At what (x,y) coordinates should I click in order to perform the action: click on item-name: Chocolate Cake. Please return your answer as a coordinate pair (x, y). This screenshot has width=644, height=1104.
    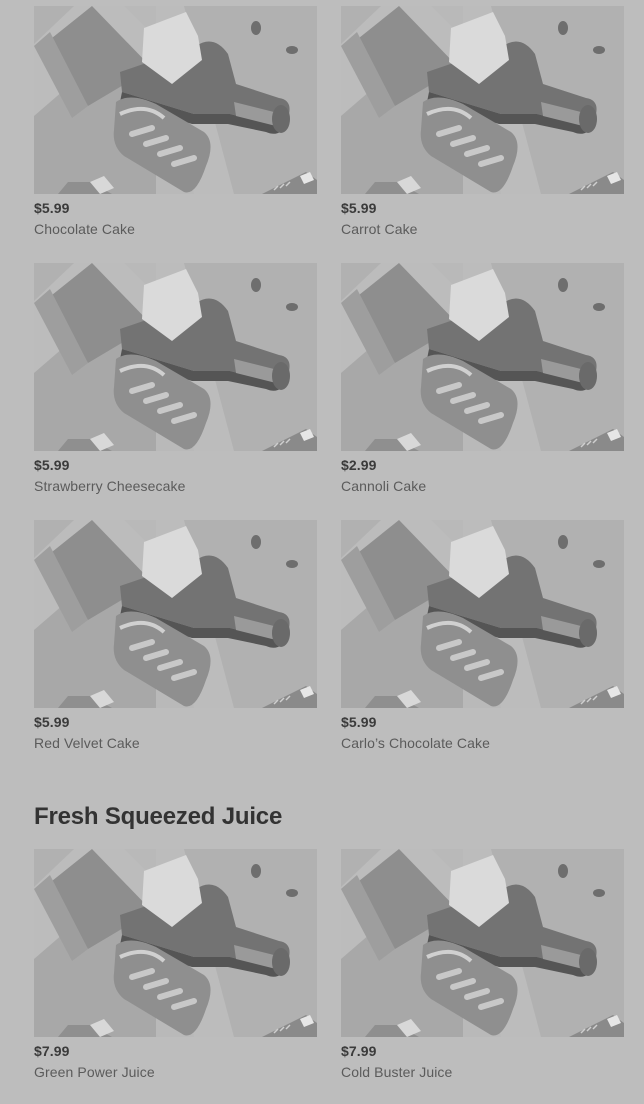
    Looking at the image, I should click on (85, 229).